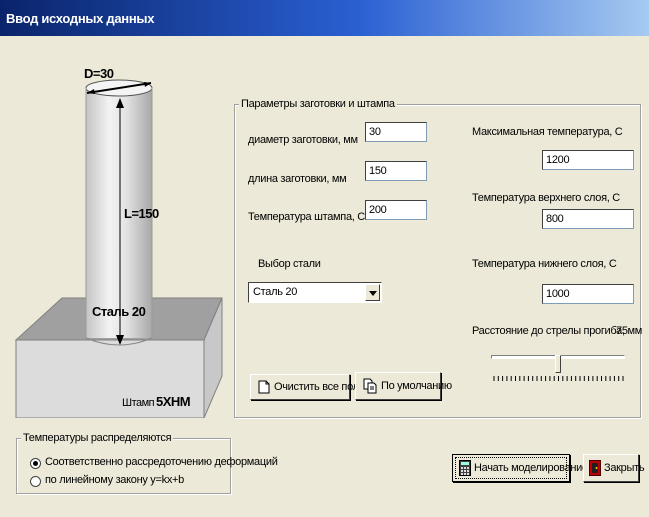  I want to click on linear-law-radio, so click(35, 481).